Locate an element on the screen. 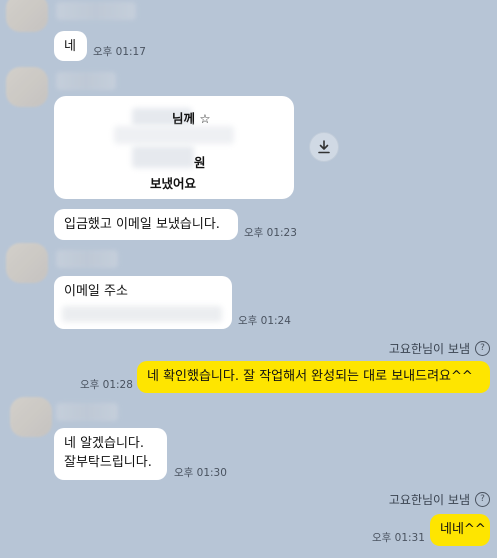  message-text: 네 is located at coordinates (70, 46).